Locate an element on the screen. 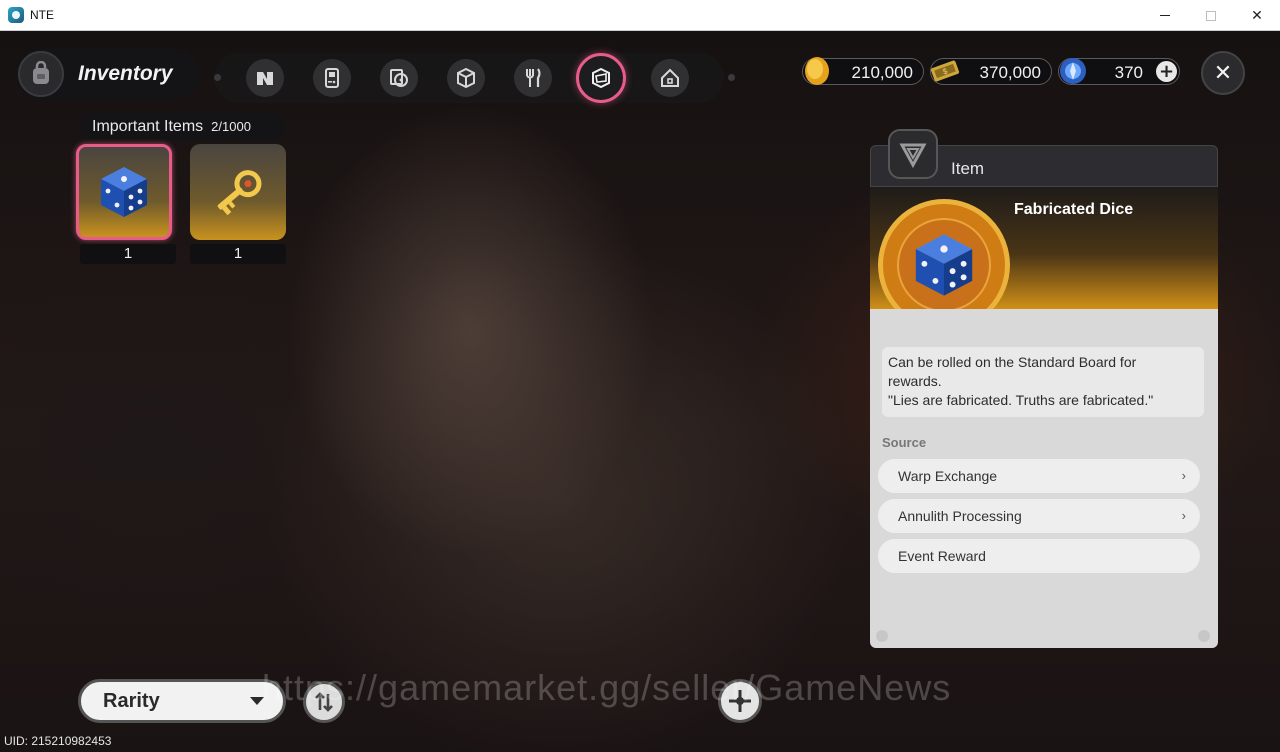  minimize-icon is located at coordinates (1165, 15).